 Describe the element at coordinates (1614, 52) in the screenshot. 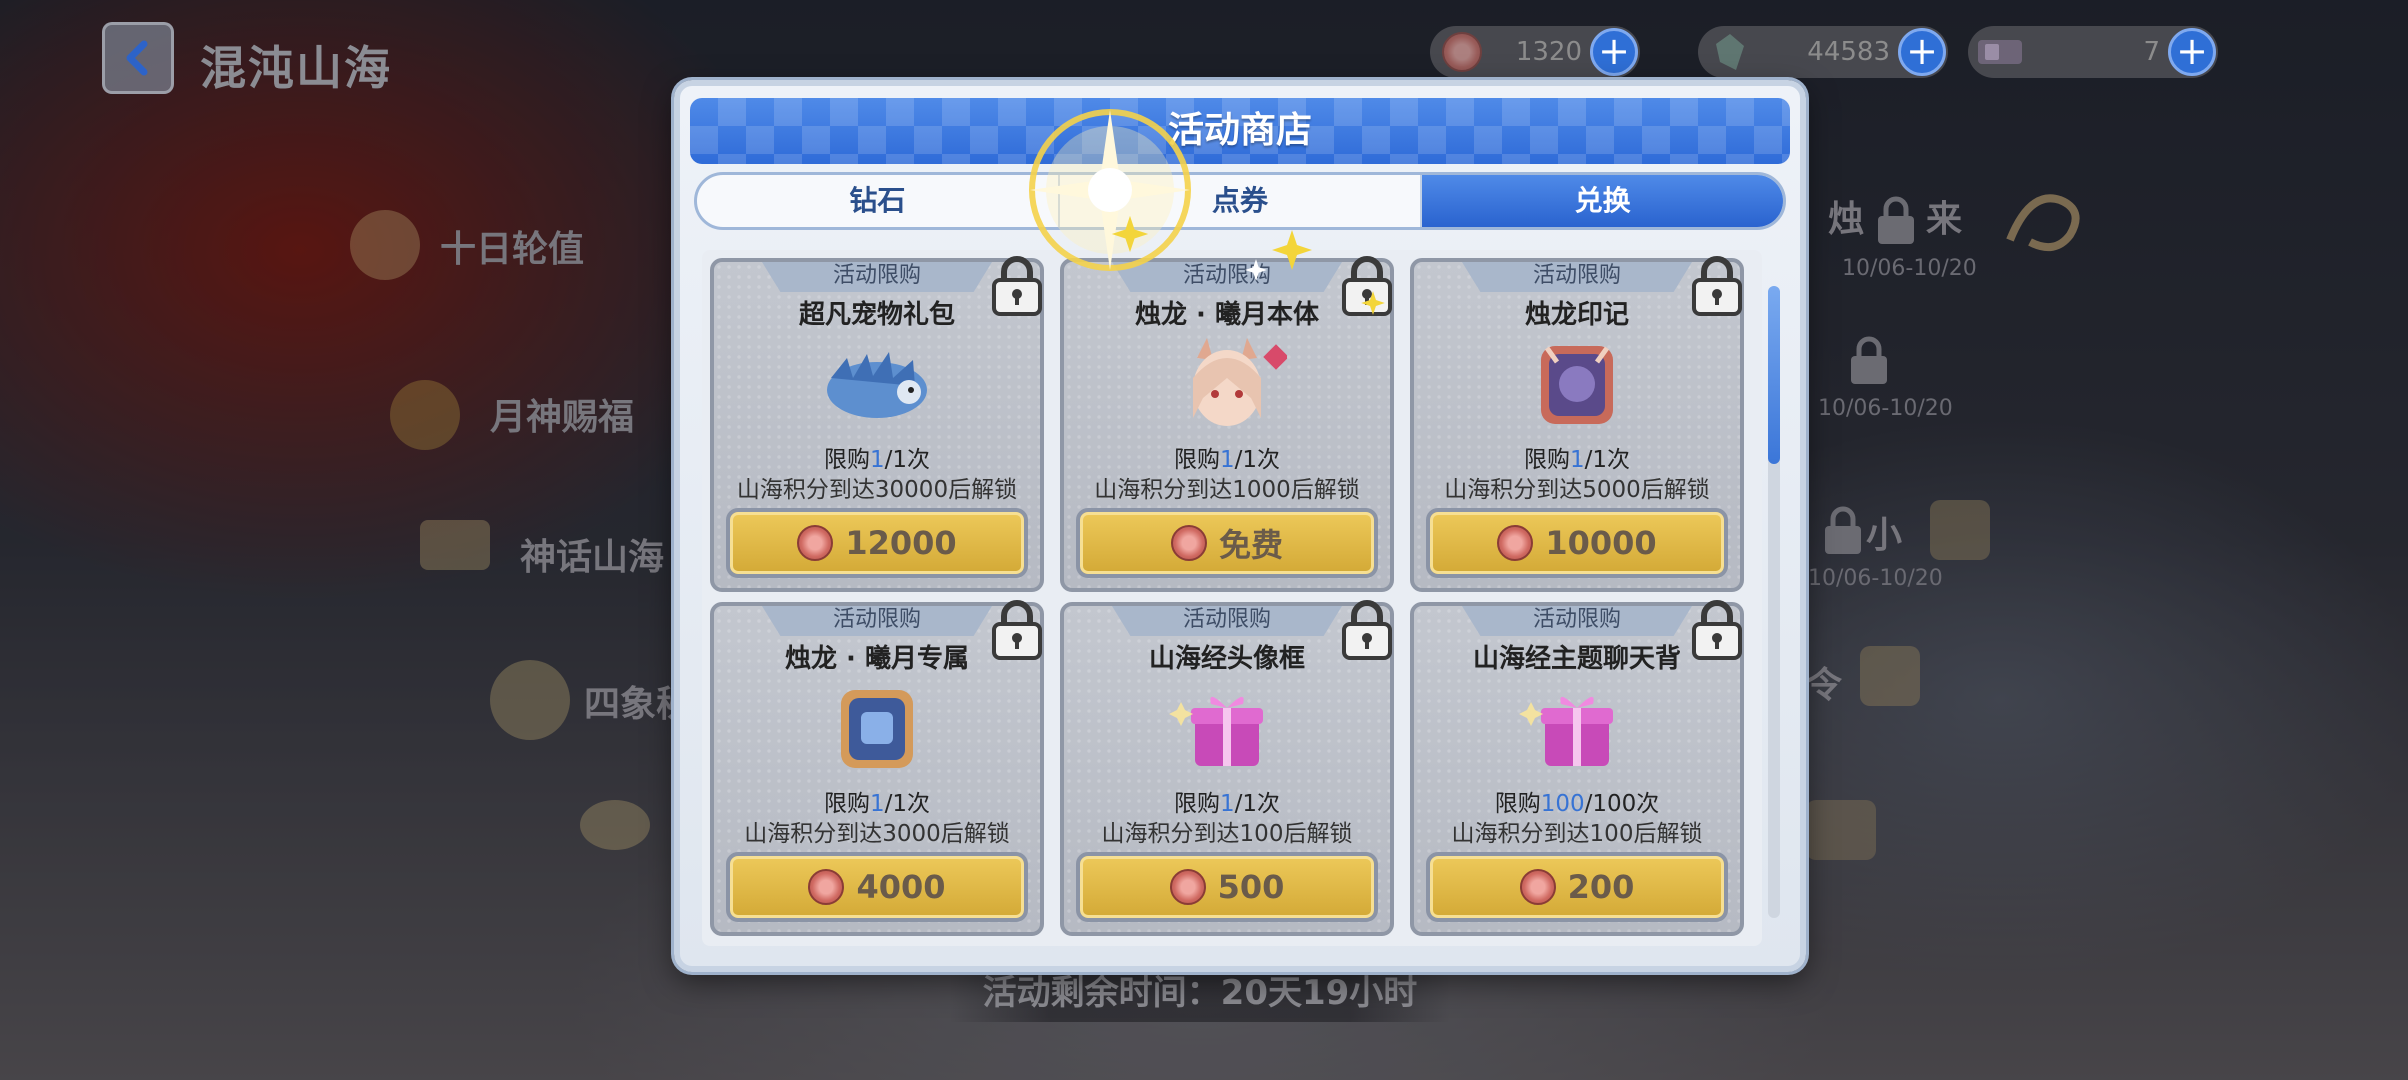

I see `add-coin-button: +` at that location.